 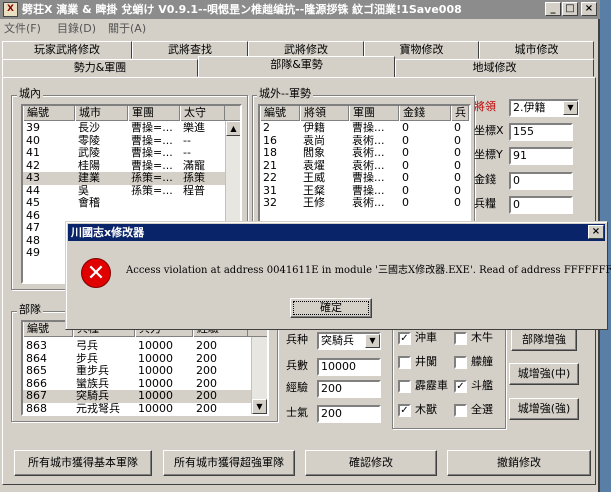 What do you see at coordinates (460, 113) in the screenshot?
I see `col-header-troops: 兵` at bounding box center [460, 113].